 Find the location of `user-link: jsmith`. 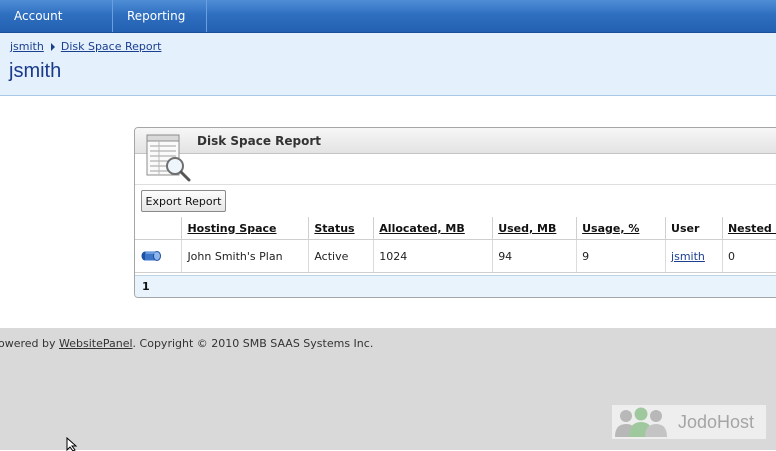

user-link: jsmith is located at coordinates (688, 256).